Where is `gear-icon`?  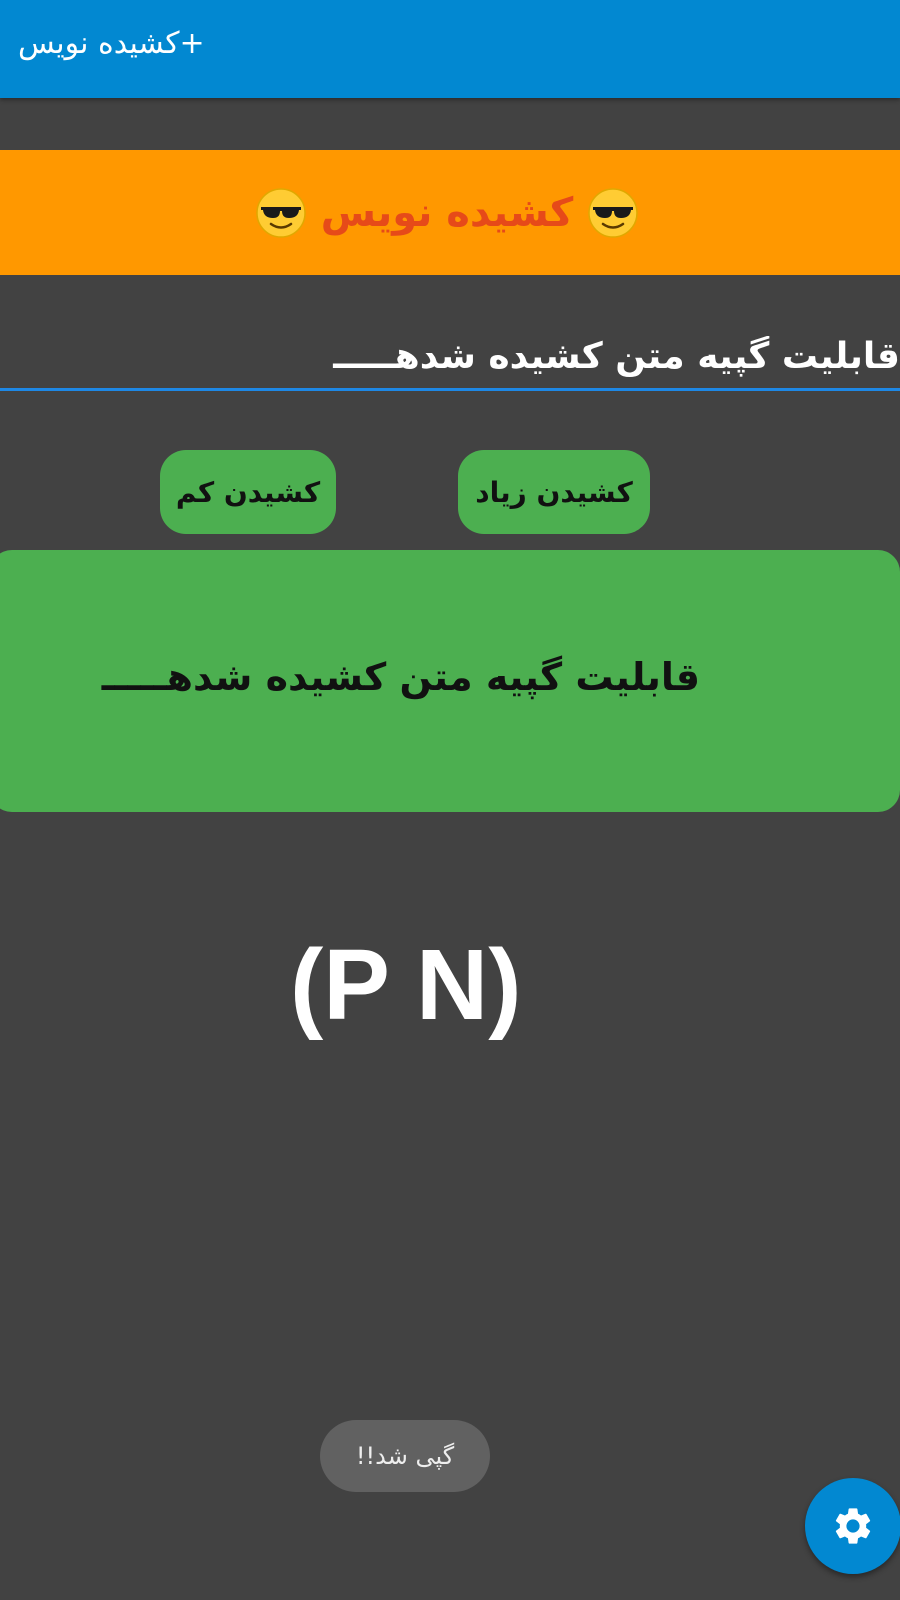 gear-icon is located at coordinates (853, 1526).